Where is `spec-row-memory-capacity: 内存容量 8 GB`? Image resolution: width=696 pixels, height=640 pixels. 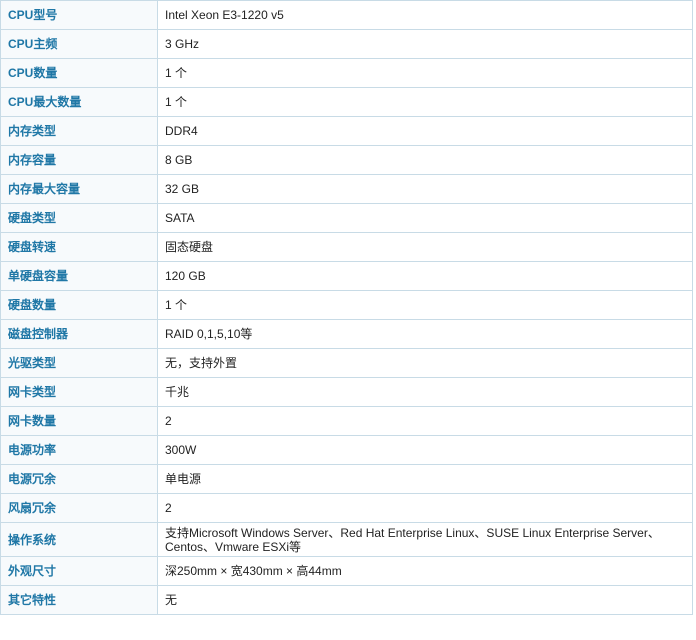 spec-row-memory-capacity: 内存容量 8 GB is located at coordinates (346, 160).